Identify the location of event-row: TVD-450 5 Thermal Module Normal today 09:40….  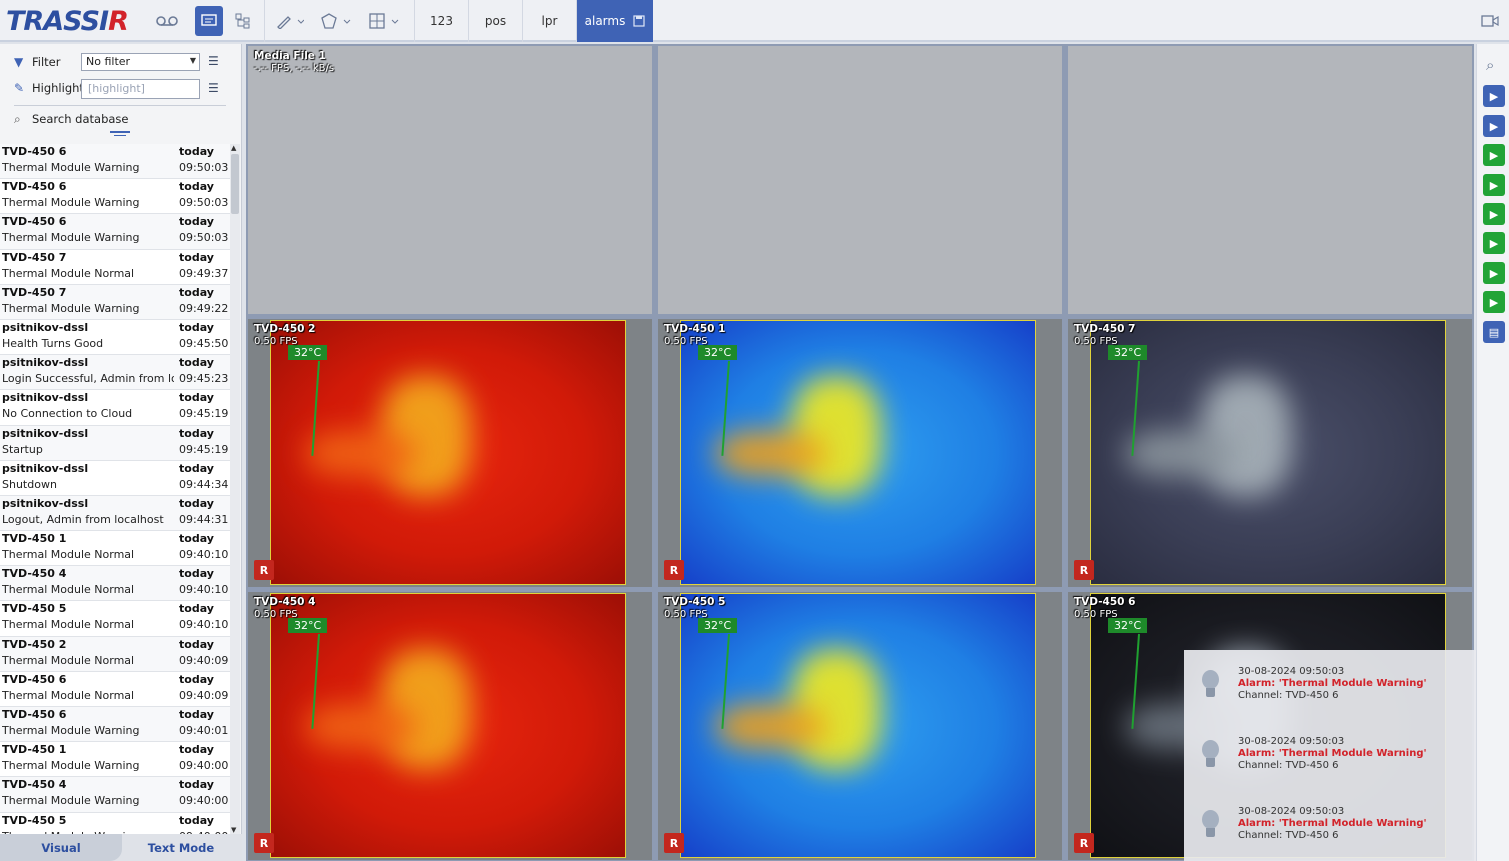
(115, 619).